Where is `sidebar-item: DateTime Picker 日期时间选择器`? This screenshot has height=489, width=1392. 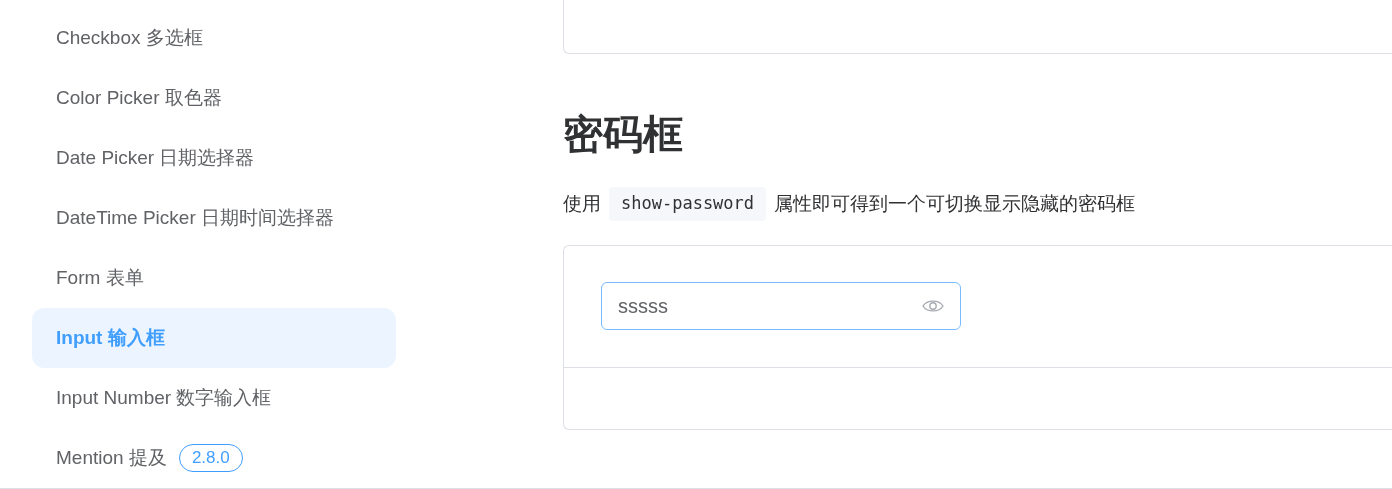 sidebar-item: DateTime Picker 日期时间选择器 is located at coordinates (214, 218).